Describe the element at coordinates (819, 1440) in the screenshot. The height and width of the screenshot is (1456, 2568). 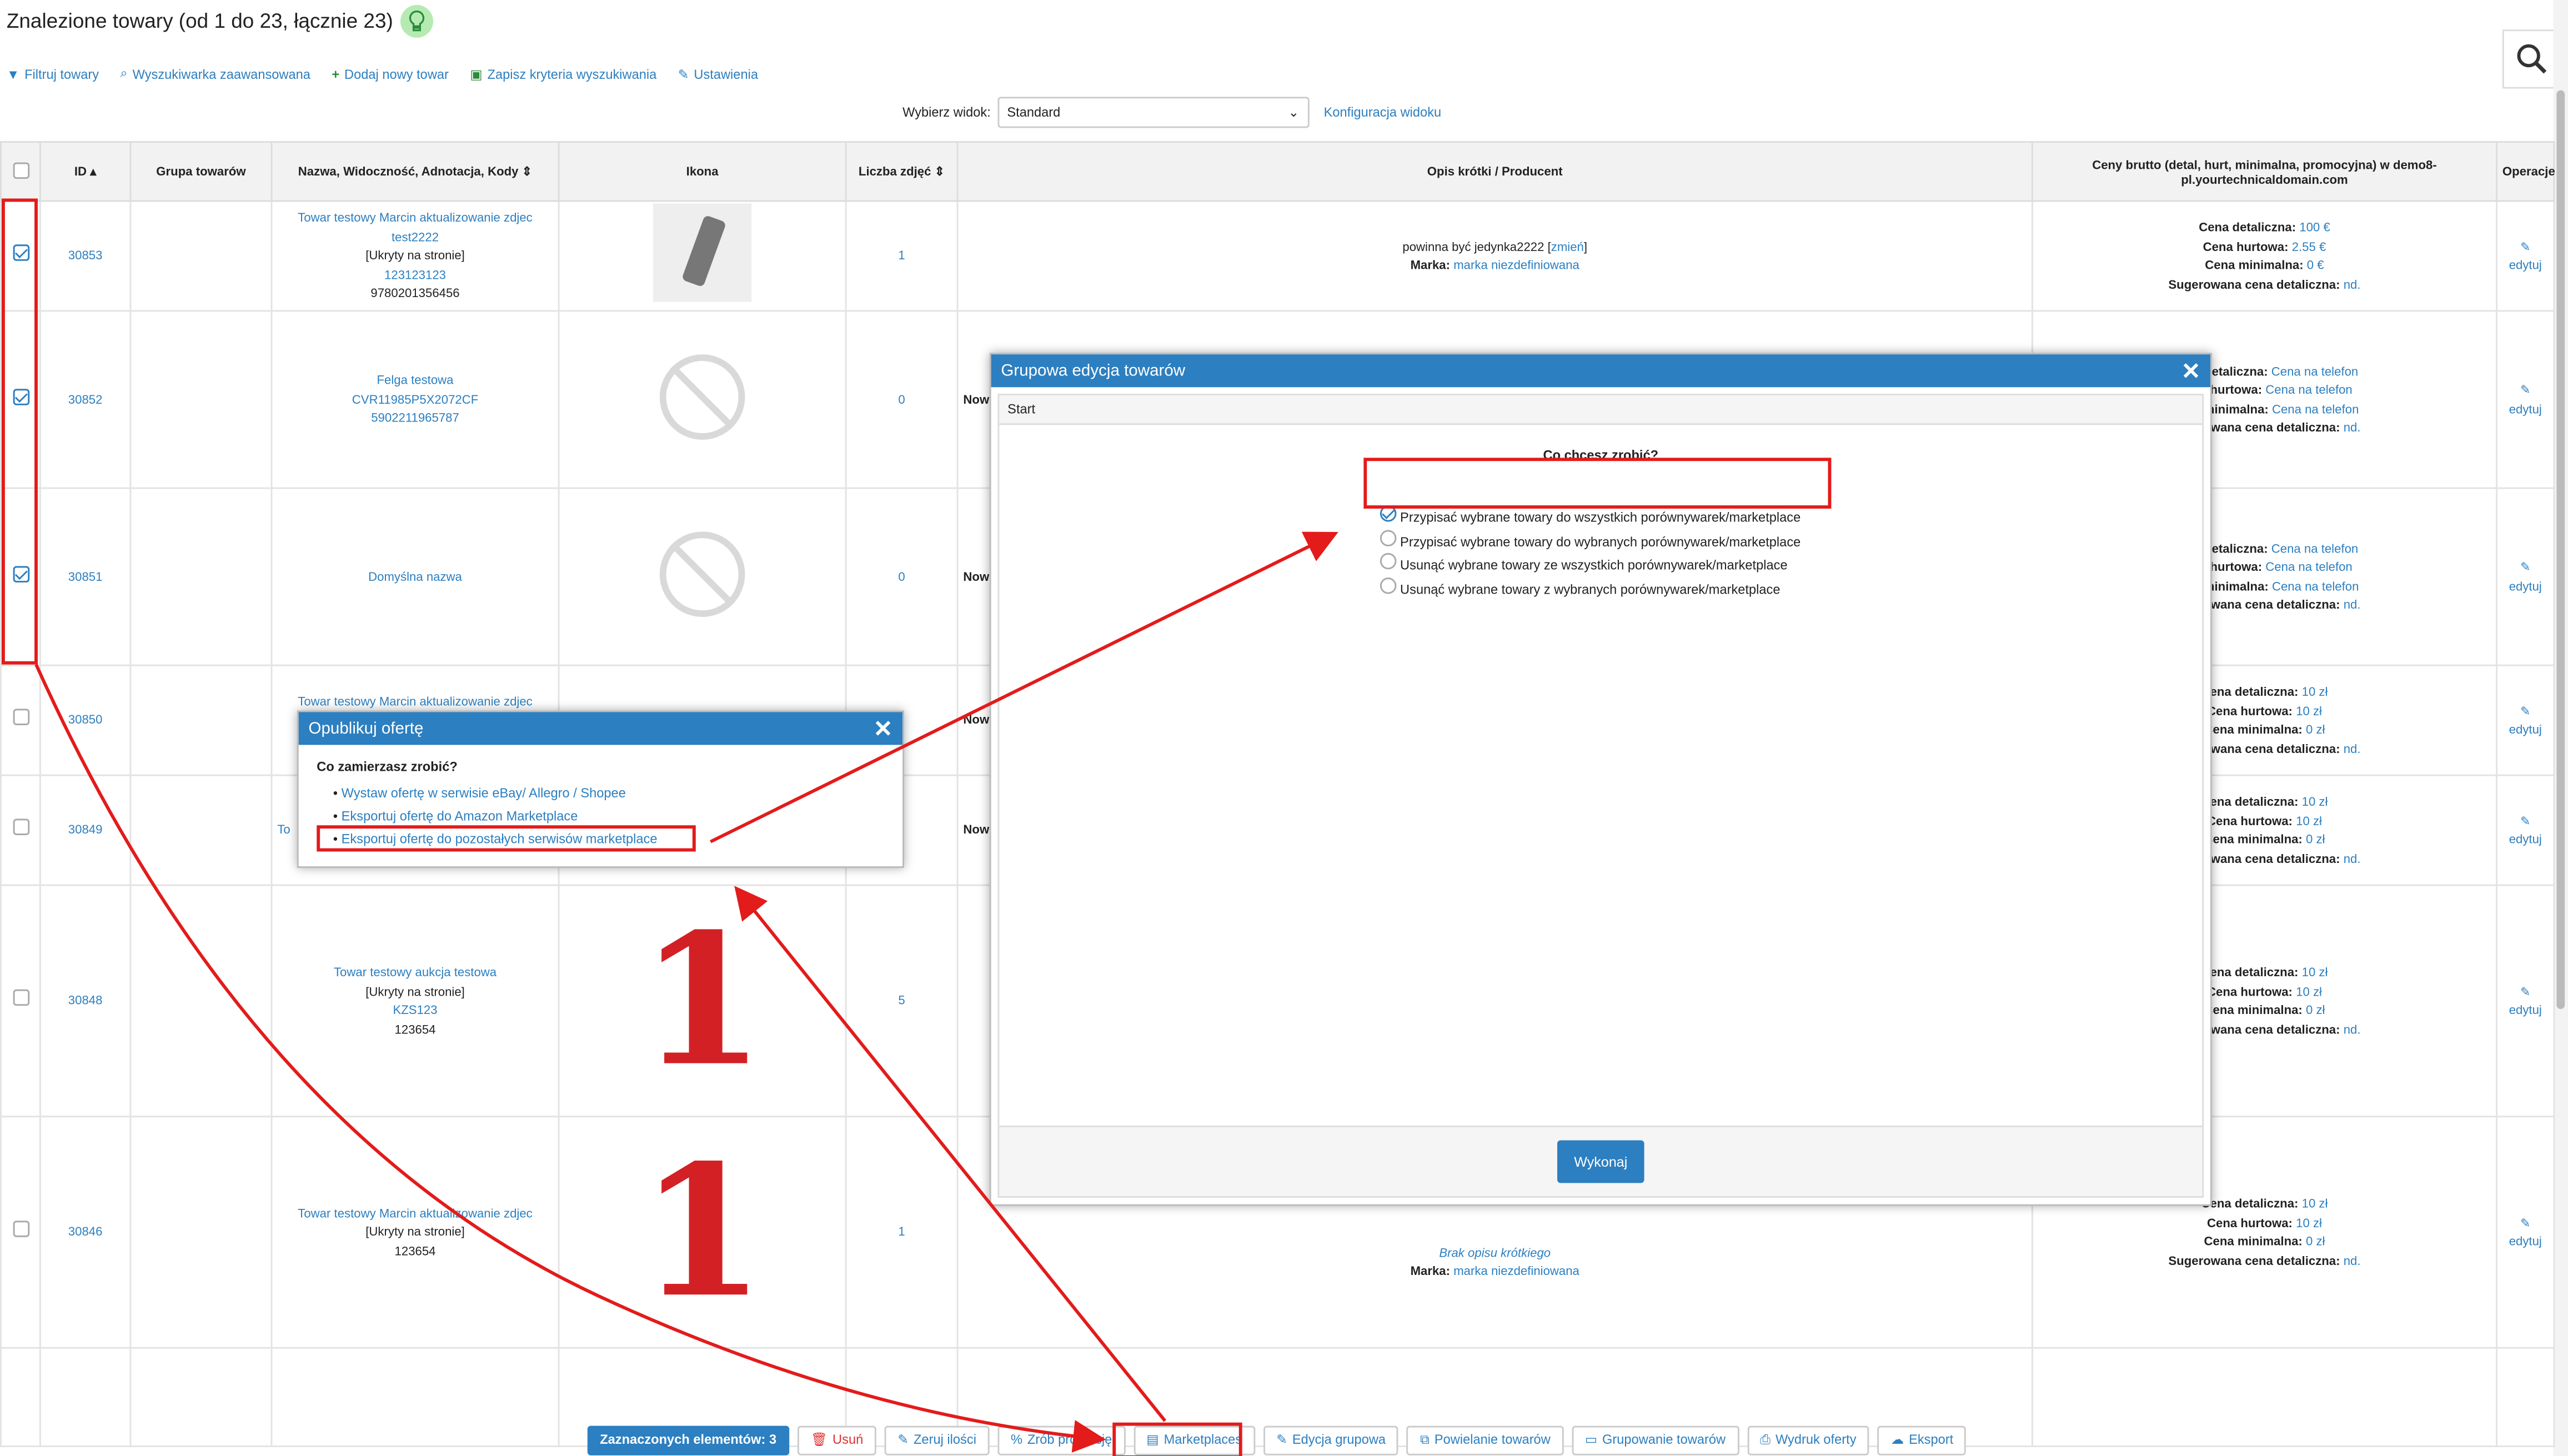
I see `trash-icon: 🗑` at that location.